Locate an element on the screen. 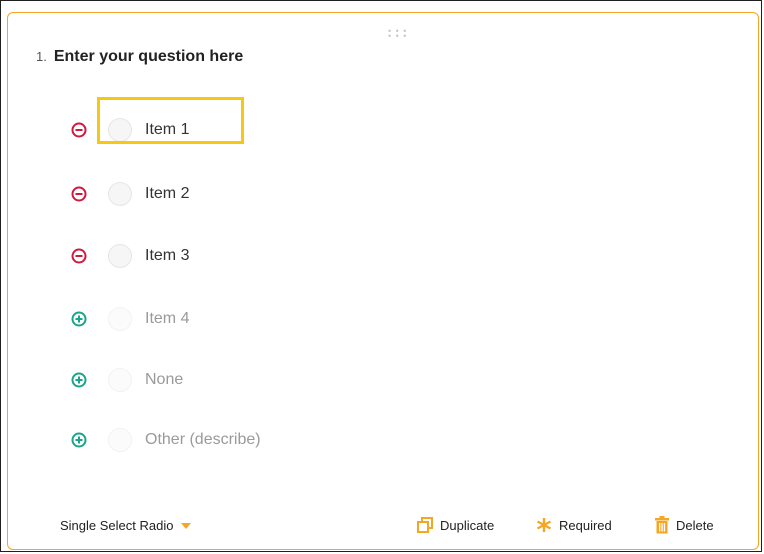 The image size is (764, 554). question-type-label: Single Select Radio is located at coordinates (117, 525).